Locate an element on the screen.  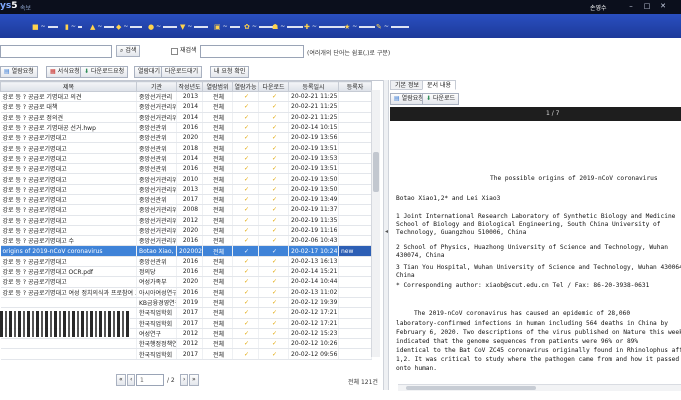
menu-item-6: ▼ ~ is located at coordinates (194, 26).